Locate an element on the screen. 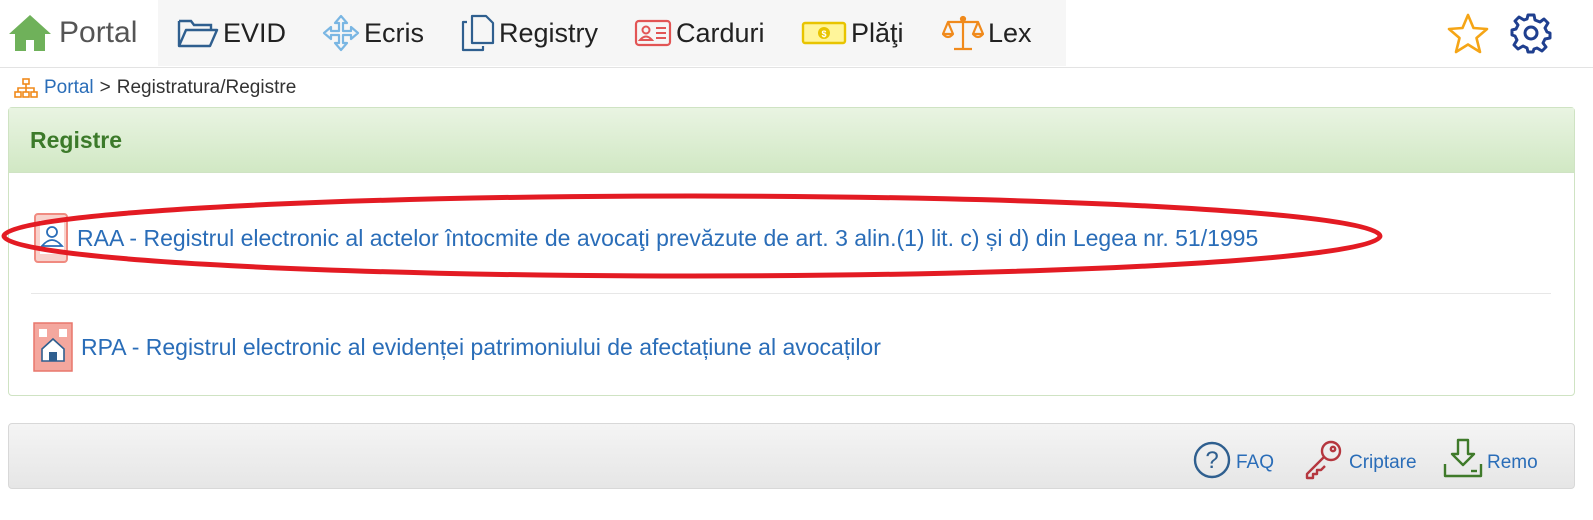  remo-label: Remo is located at coordinates (1512, 462).